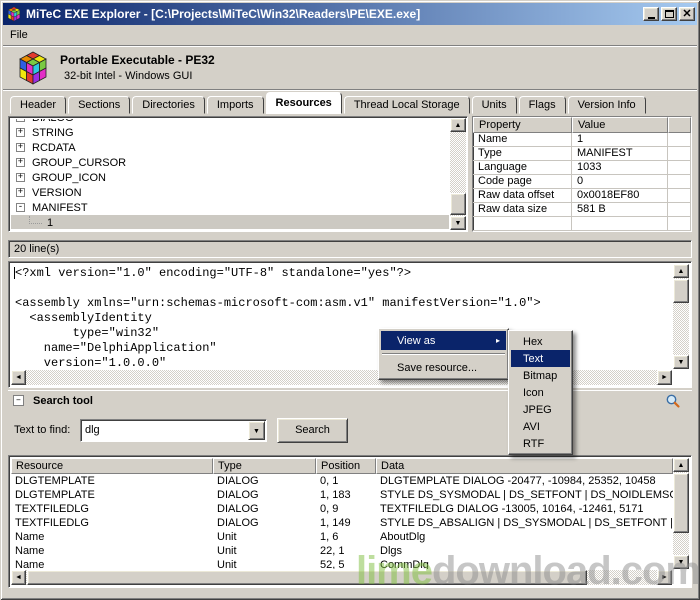 Image resolution: width=700 pixels, height=600 pixels. What do you see at coordinates (256, 430) in the screenshot?
I see `combo-dropdown-button: ▼` at bounding box center [256, 430].